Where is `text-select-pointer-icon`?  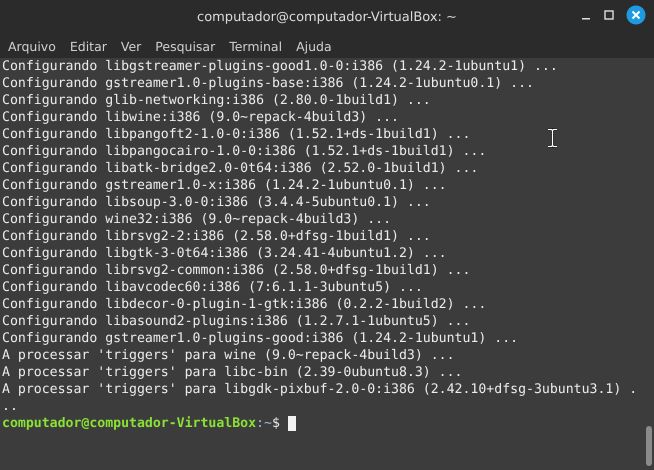 text-select-pointer-icon is located at coordinates (552, 138).